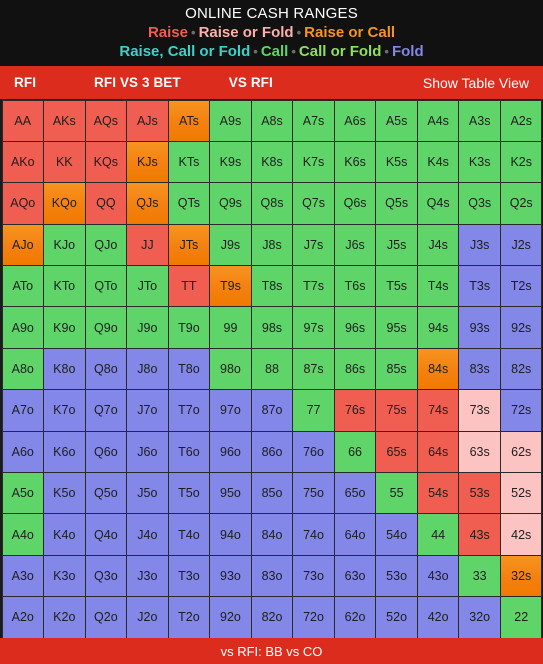 This screenshot has width=543, height=664. Describe the element at coordinates (355, 576) in the screenshot. I see `hand-cell-63o: 63o` at that location.